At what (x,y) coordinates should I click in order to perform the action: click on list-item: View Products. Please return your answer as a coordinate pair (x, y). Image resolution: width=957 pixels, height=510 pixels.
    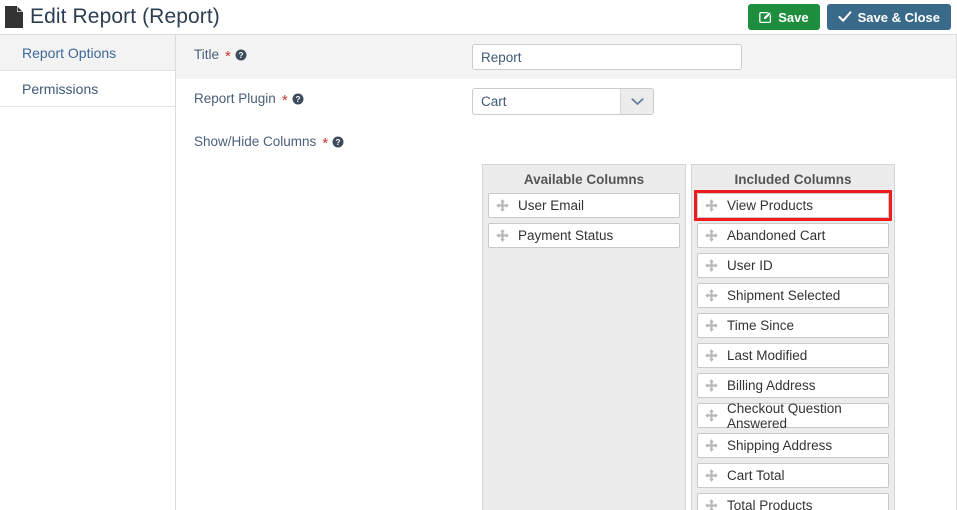
    Looking at the image, I should click on (793, 205).